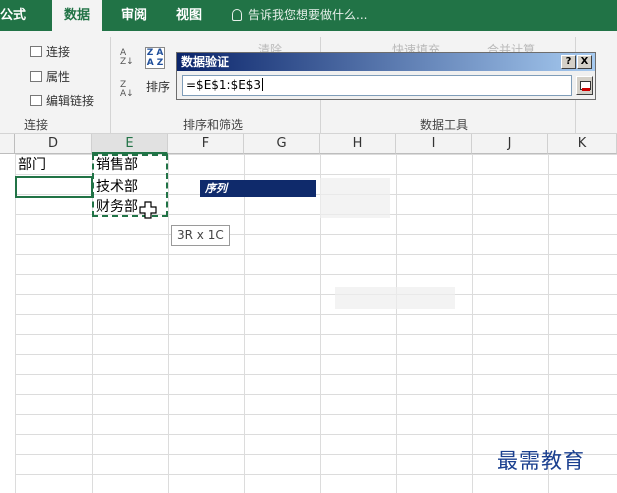 The width and height of the screenshot is (617, 493). I want to click on edit-links-label: 编辑链接, so click(70, 101).